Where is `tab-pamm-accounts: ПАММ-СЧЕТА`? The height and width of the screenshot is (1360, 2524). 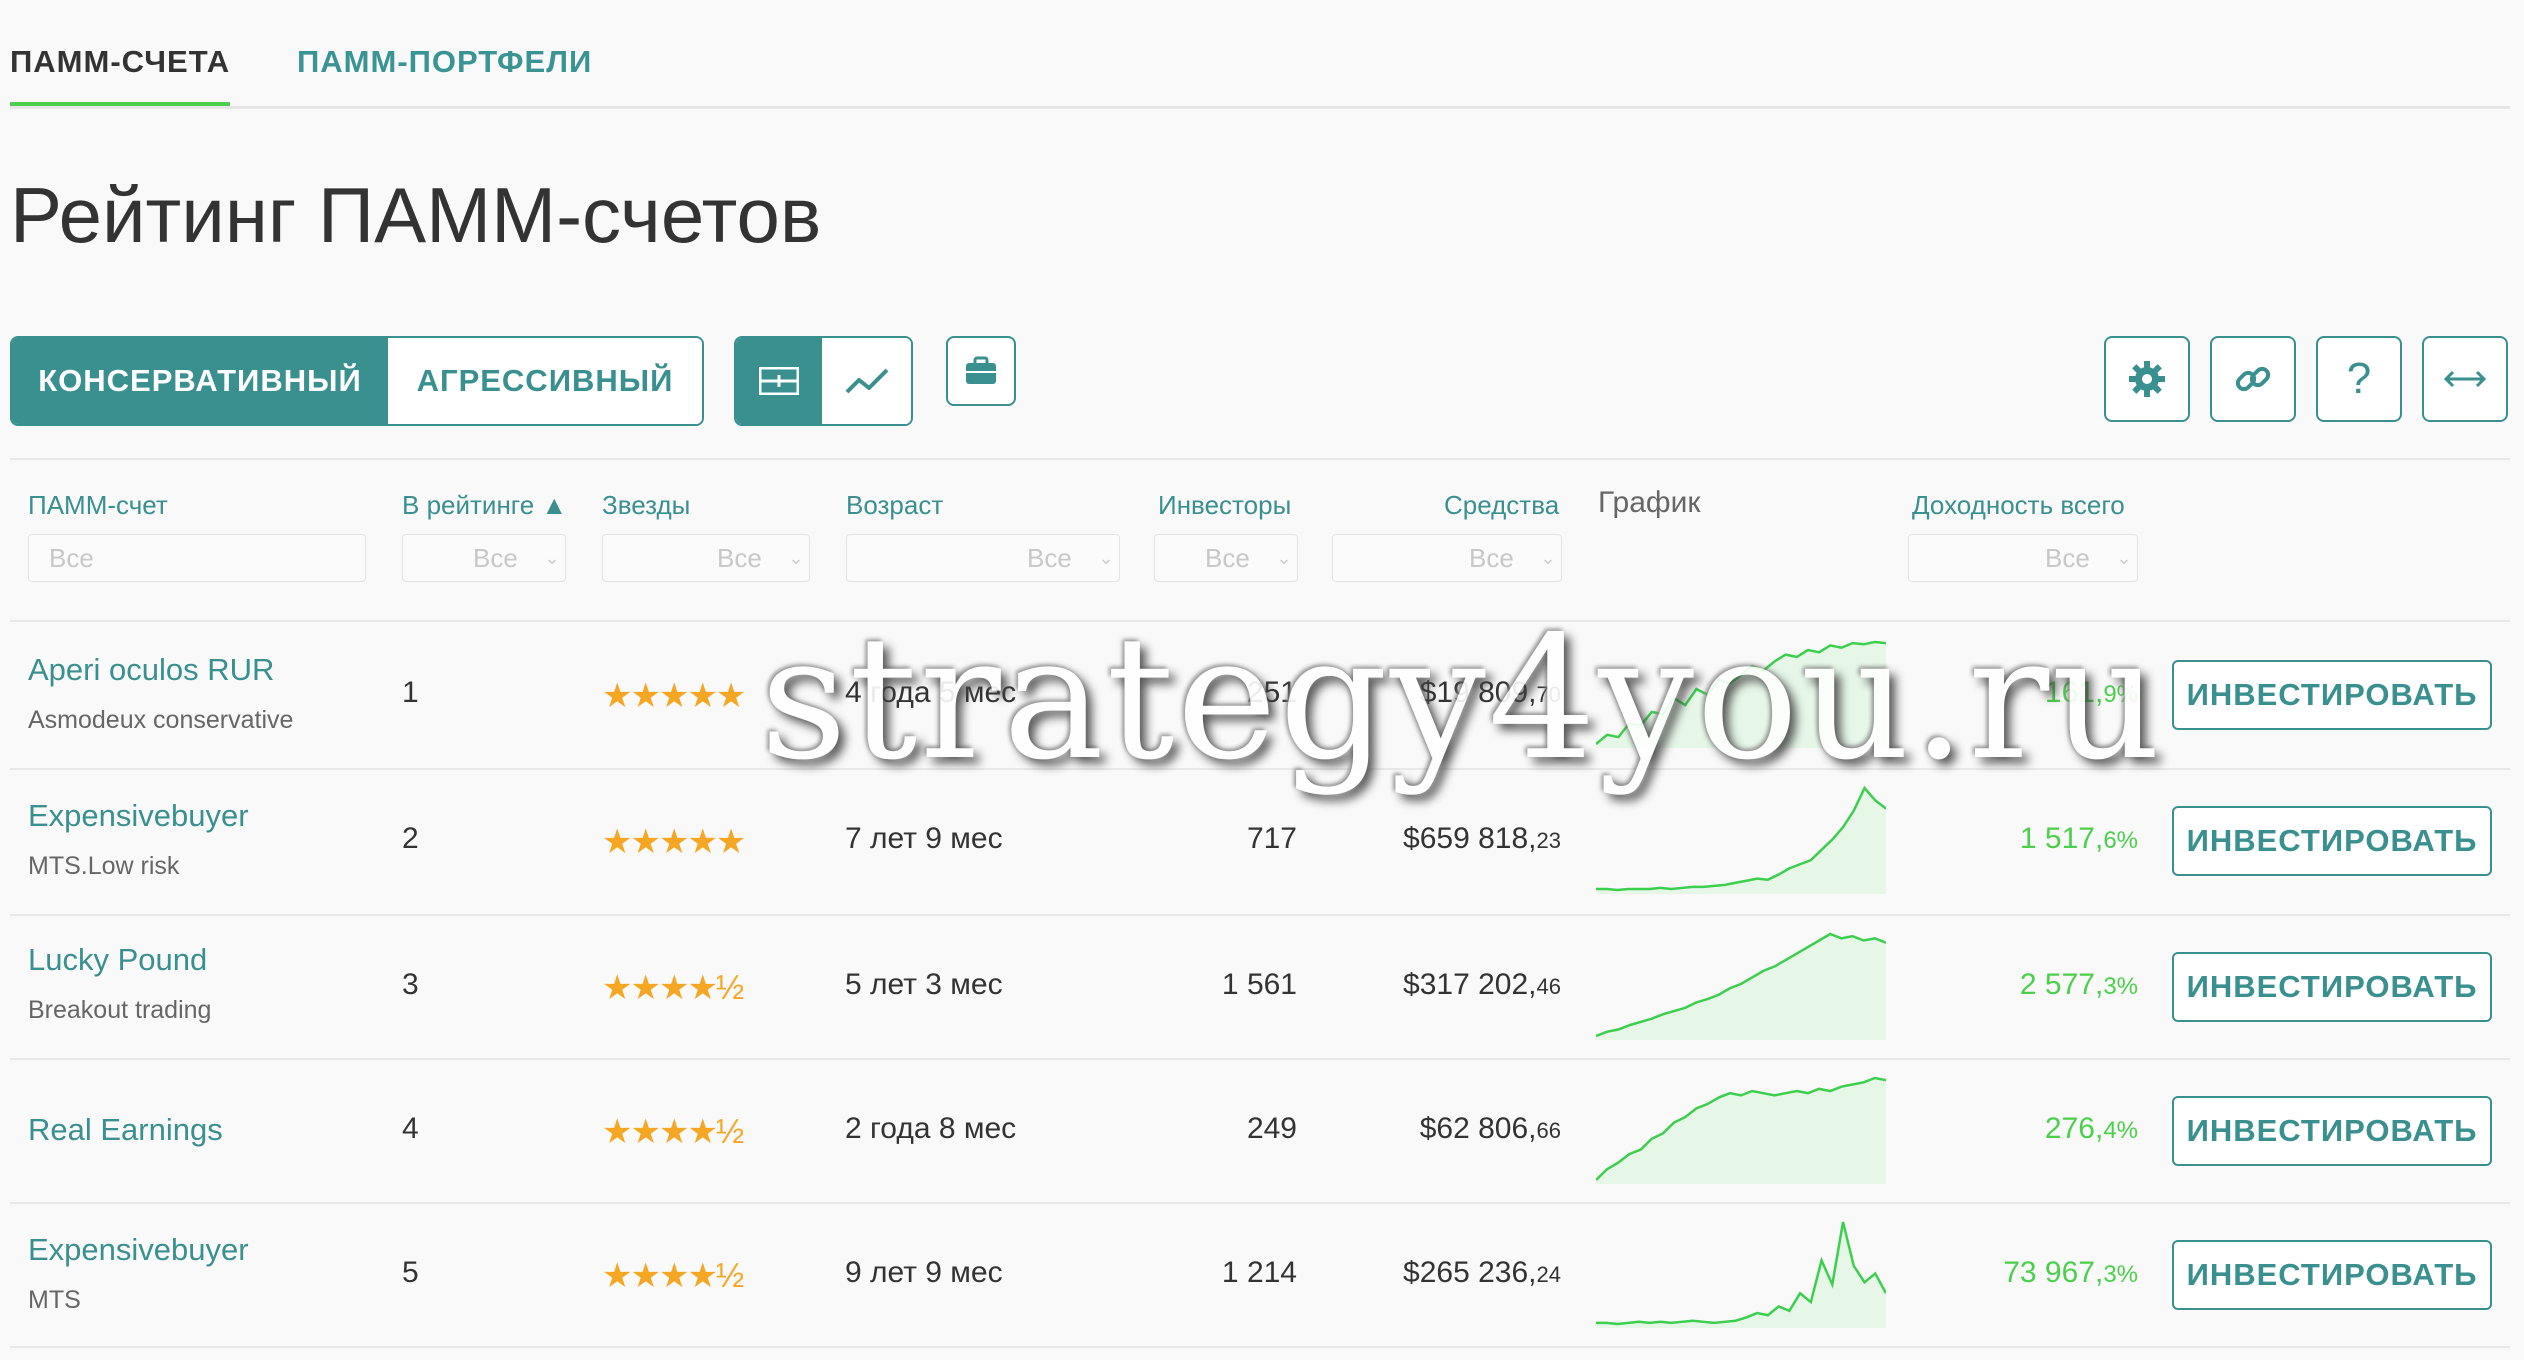
tab-pamm-accounts: ПАММ-СЧЕТА is located at coordinates (120, 75).